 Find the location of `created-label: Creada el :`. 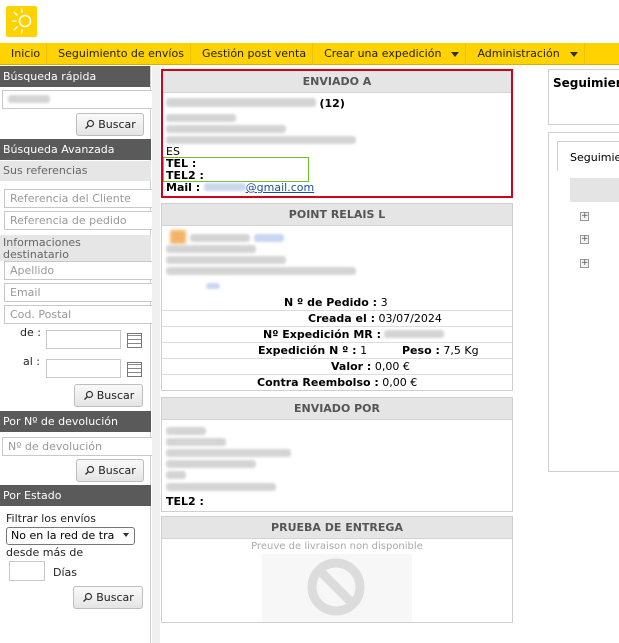

created-label: Creada el : is located at coordinates (341, 318).